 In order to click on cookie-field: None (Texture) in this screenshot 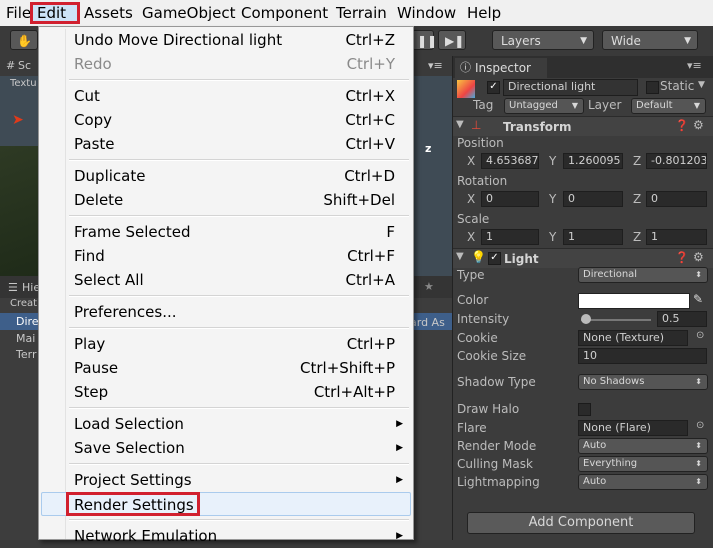, I will do `click(633, 338)`.